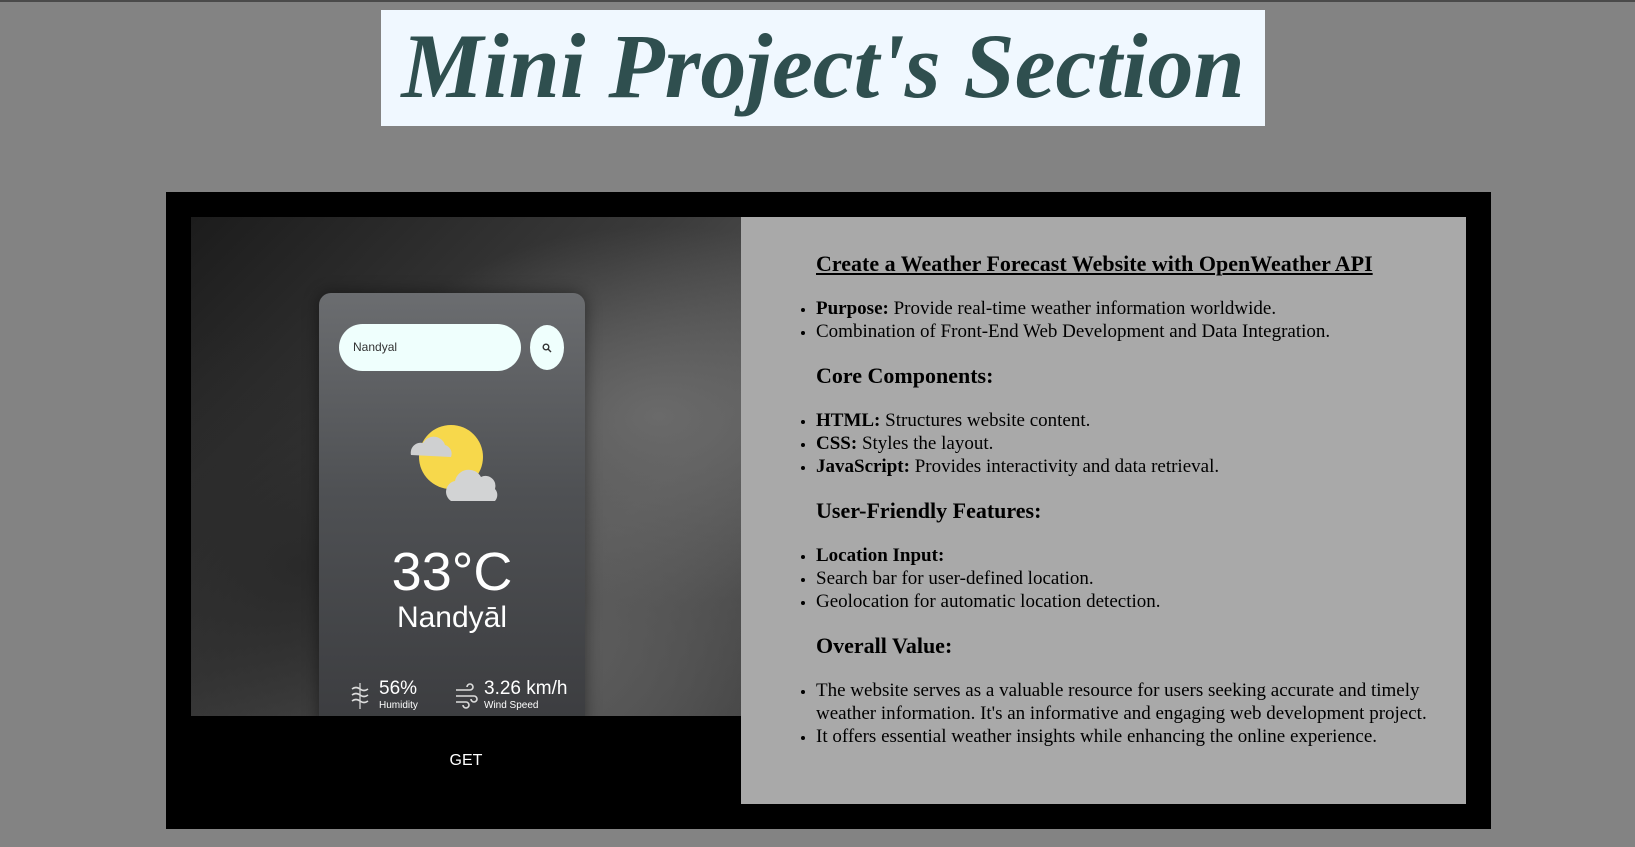  I want to click on list-item-text: Styles the layout., so click(925, 443).